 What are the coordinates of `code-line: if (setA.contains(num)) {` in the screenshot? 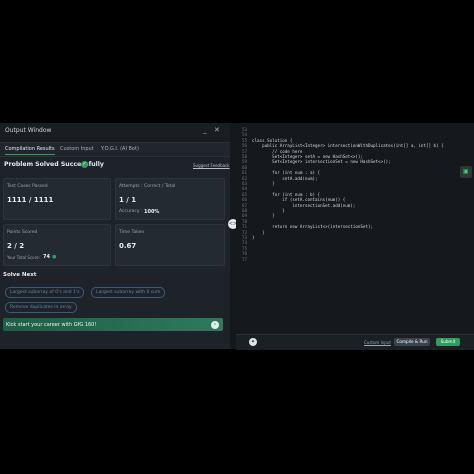 It's located at (299, 200).